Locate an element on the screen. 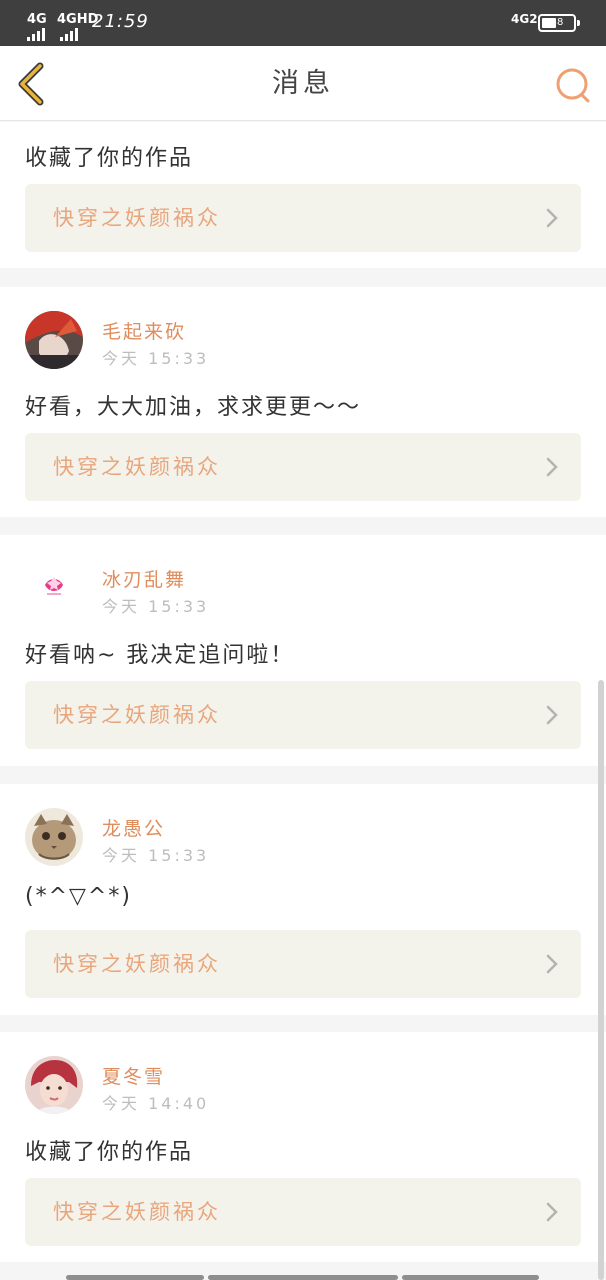  scrollbar is located at coordinates (601, 980).